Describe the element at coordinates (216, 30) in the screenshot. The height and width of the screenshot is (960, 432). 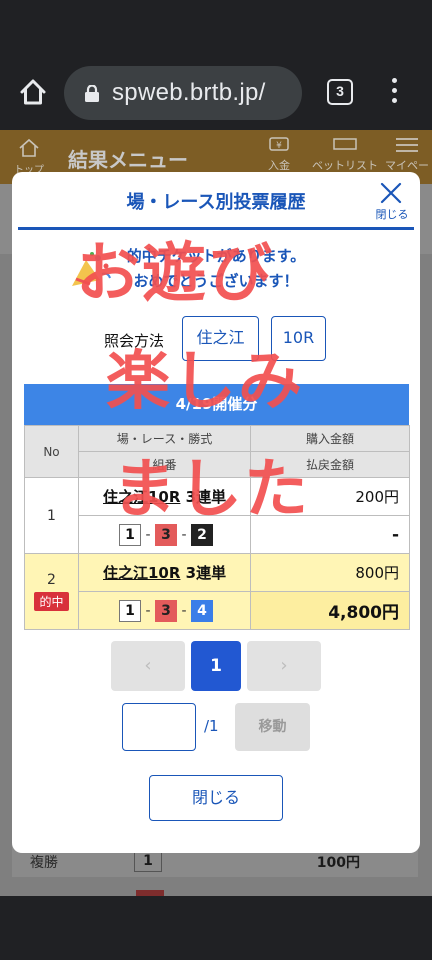
I see `status-bar` at that location.